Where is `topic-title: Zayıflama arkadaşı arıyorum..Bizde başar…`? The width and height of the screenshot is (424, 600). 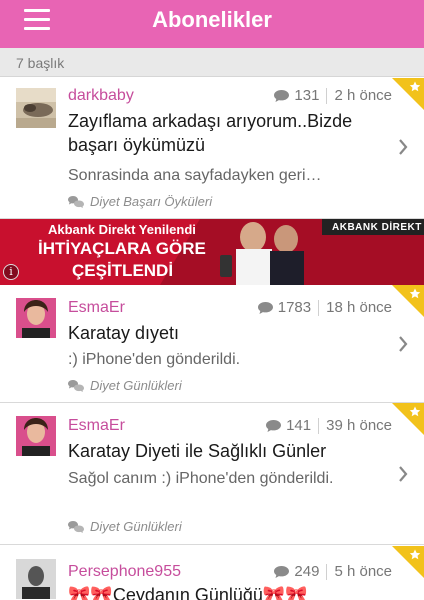
topic-title: Zayıflama arkadaşı arıyorum..Bizde başar… is located at coordinates (210, 133).